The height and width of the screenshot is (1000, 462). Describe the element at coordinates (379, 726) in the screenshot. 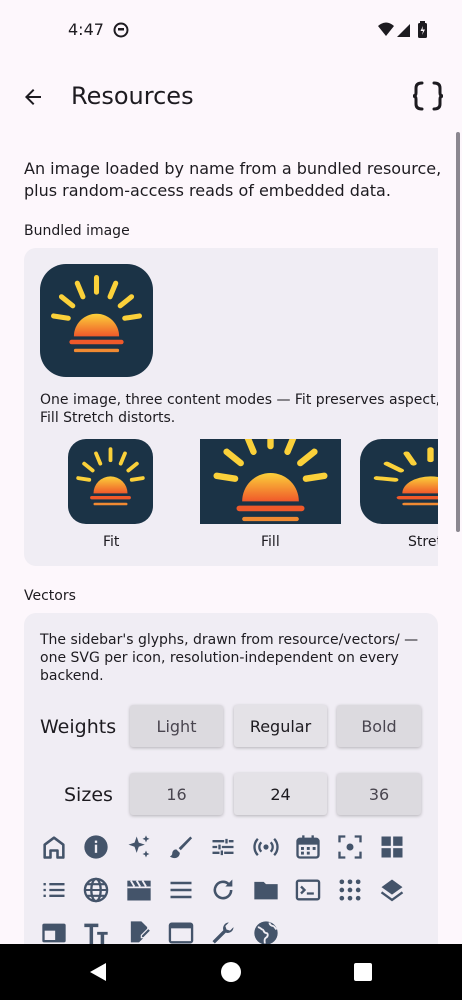

I see `weight-bold-button: Bold` at that location.